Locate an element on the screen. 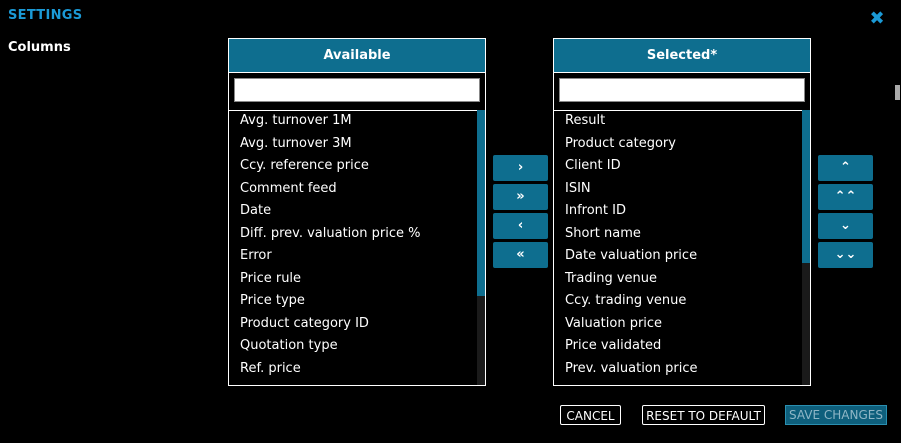 Image resolution: width=901 pixels, height=443 pixels. move-to-bottom-button: ⌄⌄ is located at coordinates (845, 255).